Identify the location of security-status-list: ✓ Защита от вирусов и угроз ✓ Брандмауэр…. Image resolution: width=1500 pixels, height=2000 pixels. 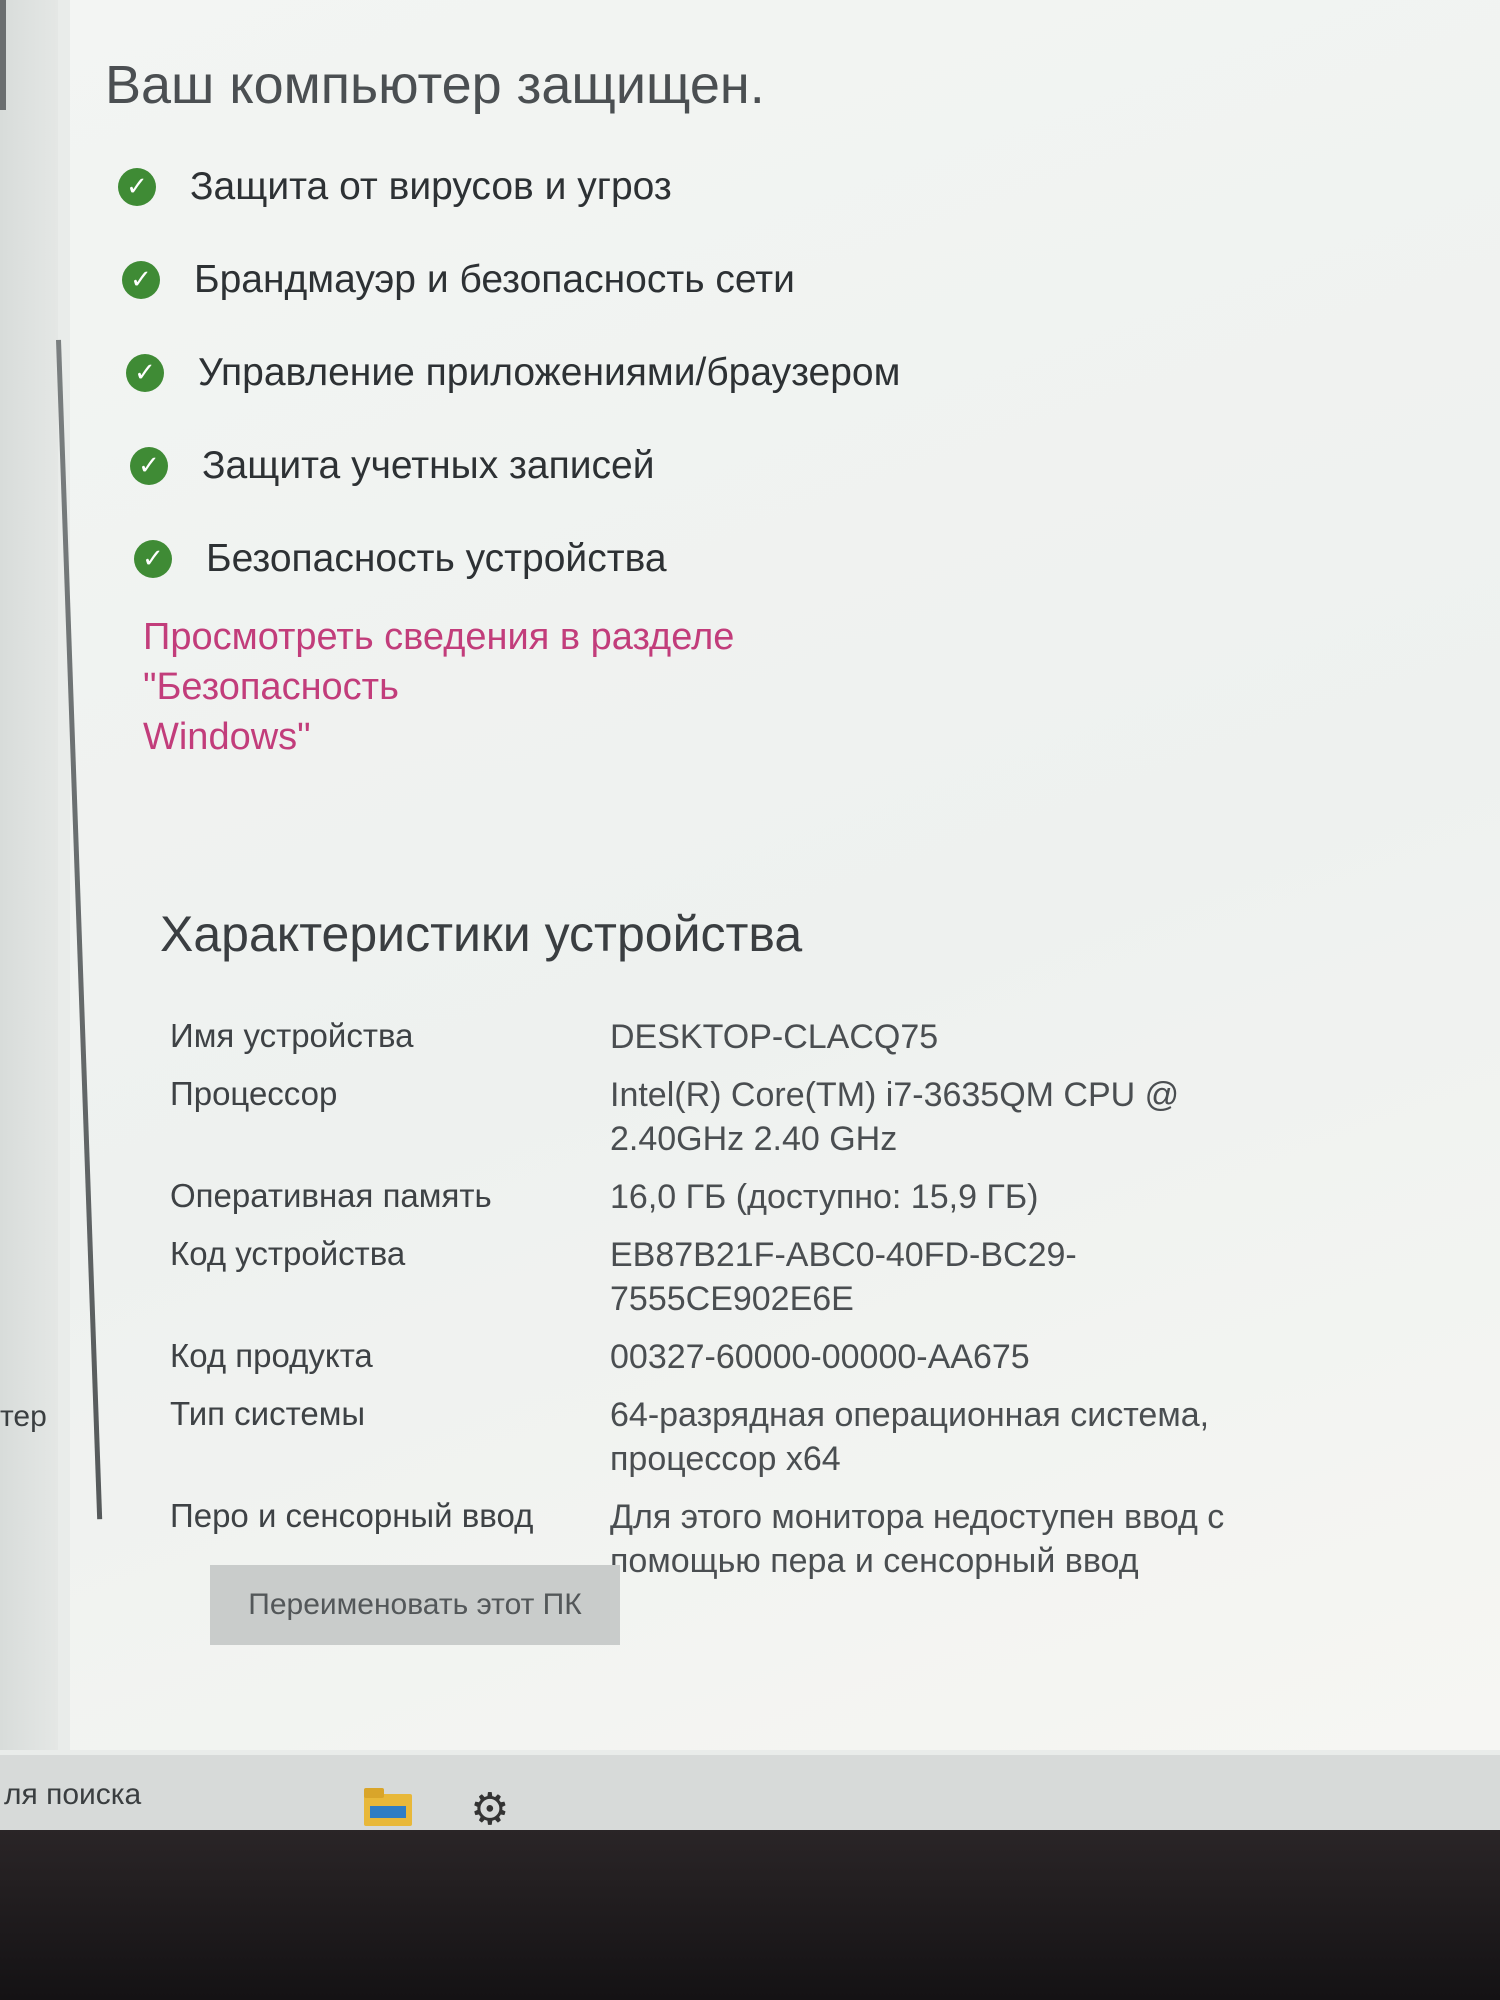
(509, 372).